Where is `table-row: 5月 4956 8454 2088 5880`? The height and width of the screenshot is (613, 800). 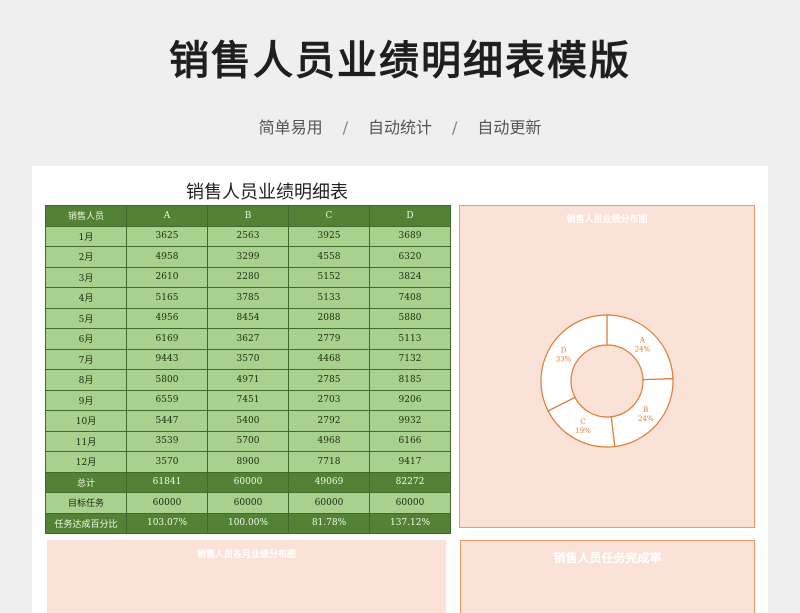
table-row: 5月 4956 8454 2088 5880 is located at coordinates (248, 318).